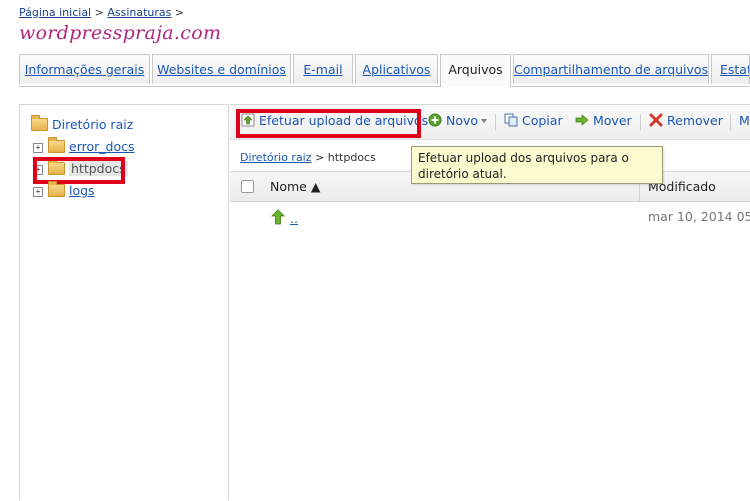 The width and height of the screenshot is (750, 501). Describe the element at coordinates (542, 120) in the screenshot. I see `copy-label: Copiar` at that location.